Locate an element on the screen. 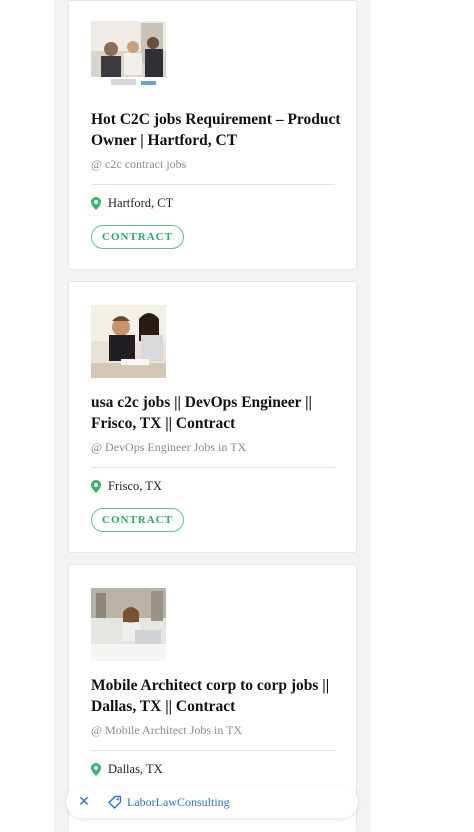 The height and width of the screenshot is (832, 474). ad-bar: ✕ LaborLawConsulting is located at coordinates (212, 802).